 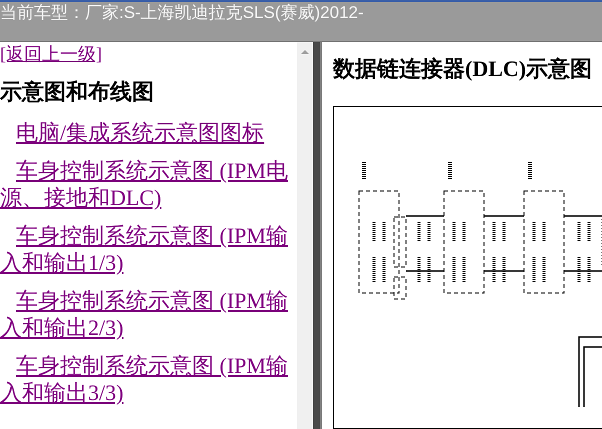 What do you see at coordinates (148, 314) in the screenshot?
I see `diagram-link: 车身控制系统示意图 (IPM输入和输出2/3)` at bounding box center [148, 314].